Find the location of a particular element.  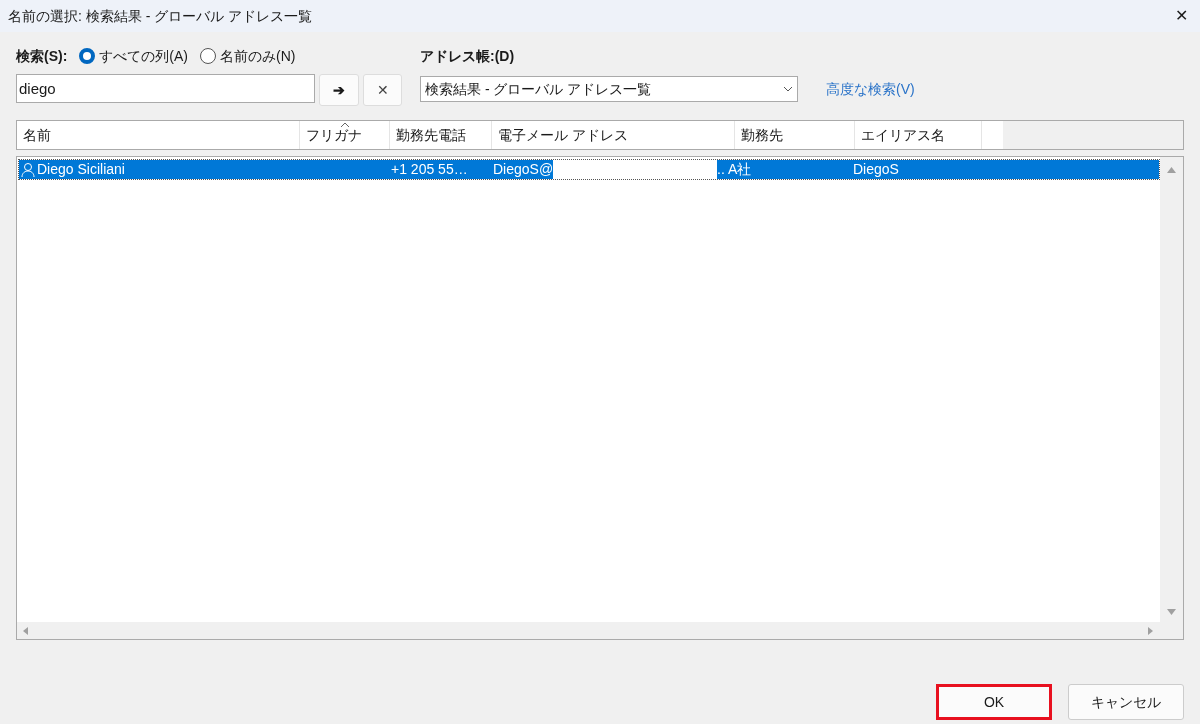

scroll-down-icon is located at coordinates (1171, 612).